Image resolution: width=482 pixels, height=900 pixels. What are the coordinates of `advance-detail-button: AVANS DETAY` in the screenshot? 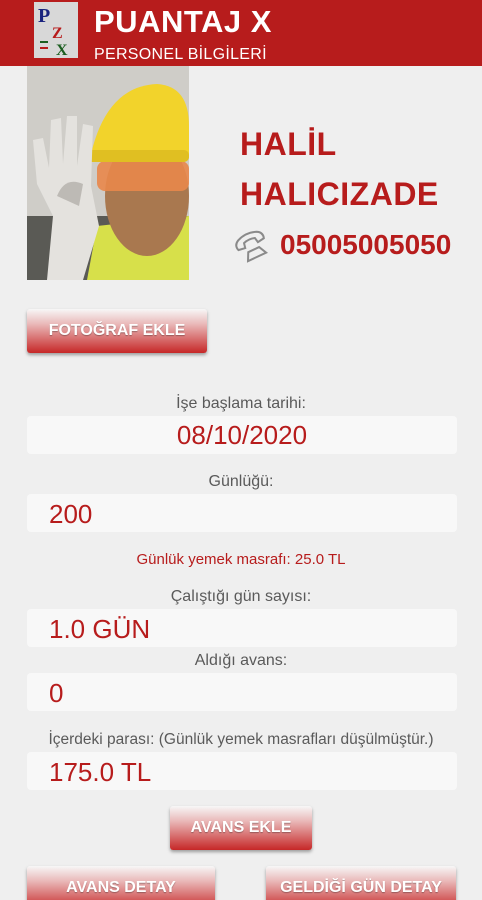 It's located at (121, 883).